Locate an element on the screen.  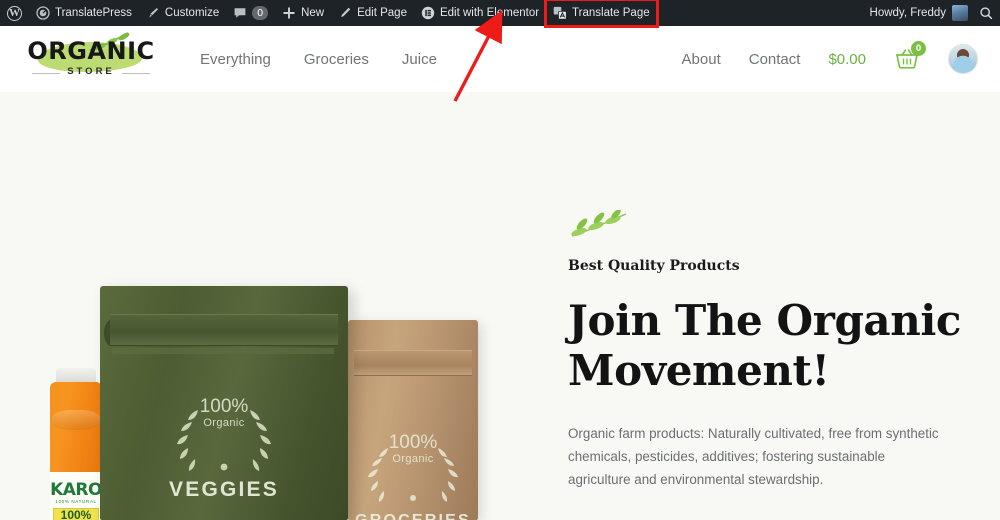
nav-item-contact: Contact is located at coordinates (775, 59).